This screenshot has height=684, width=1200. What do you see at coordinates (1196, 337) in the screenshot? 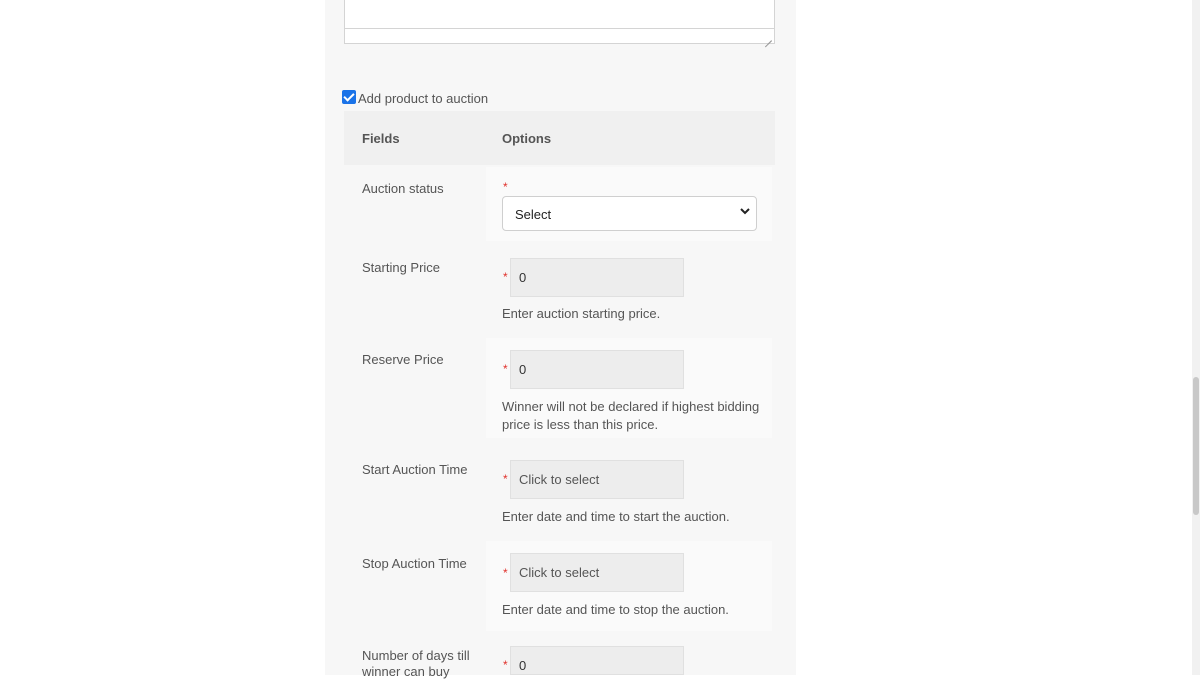
I see `page-scrollbar` at bounding box center [1196, 337].